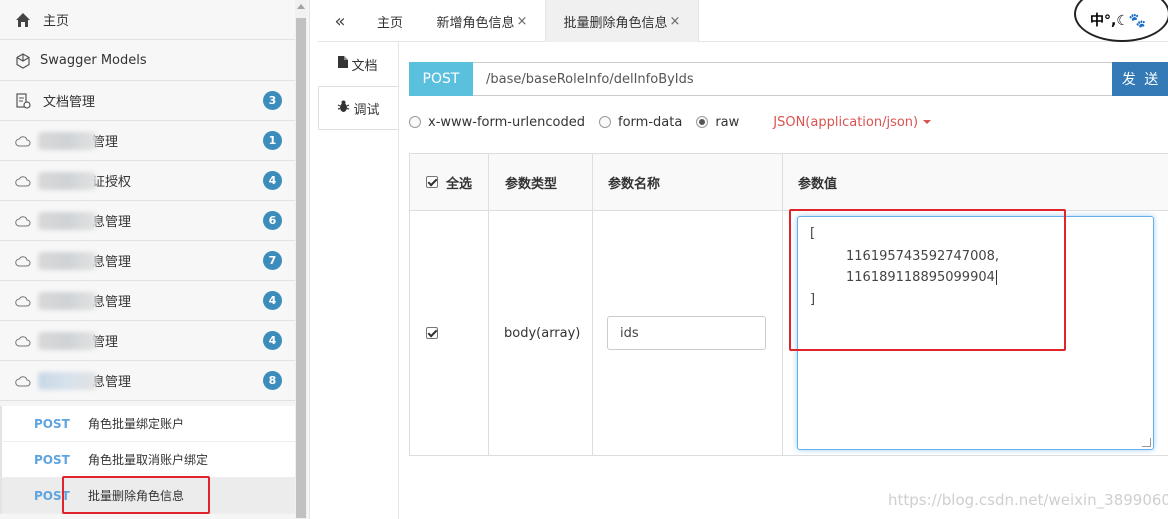  Describe the element at coordinates (148, 221) in the screenshot. I see `sidebar-group: 息管理 6` at that location.